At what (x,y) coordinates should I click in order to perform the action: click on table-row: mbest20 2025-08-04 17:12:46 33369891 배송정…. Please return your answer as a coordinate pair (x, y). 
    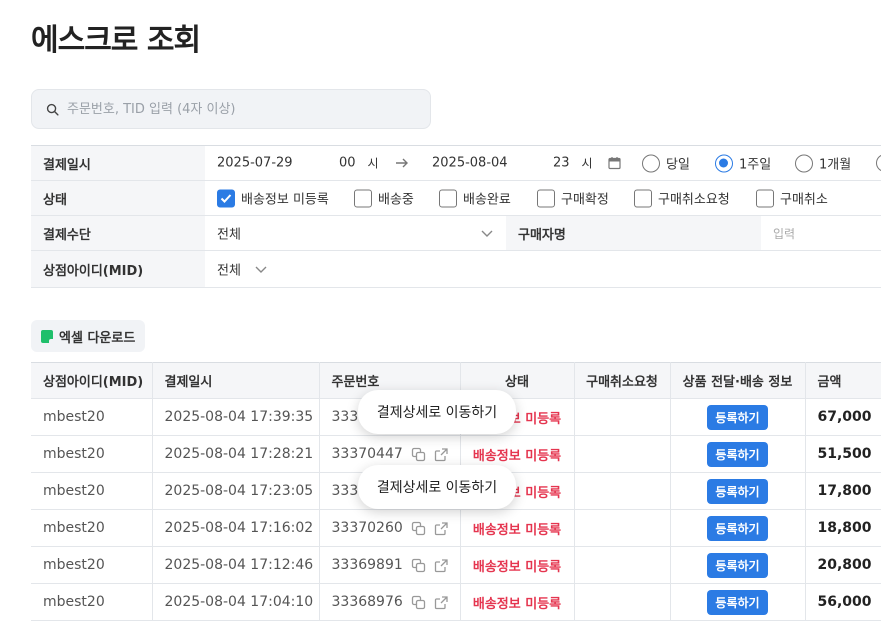
    Looking at the image, I should click on (456, 565).